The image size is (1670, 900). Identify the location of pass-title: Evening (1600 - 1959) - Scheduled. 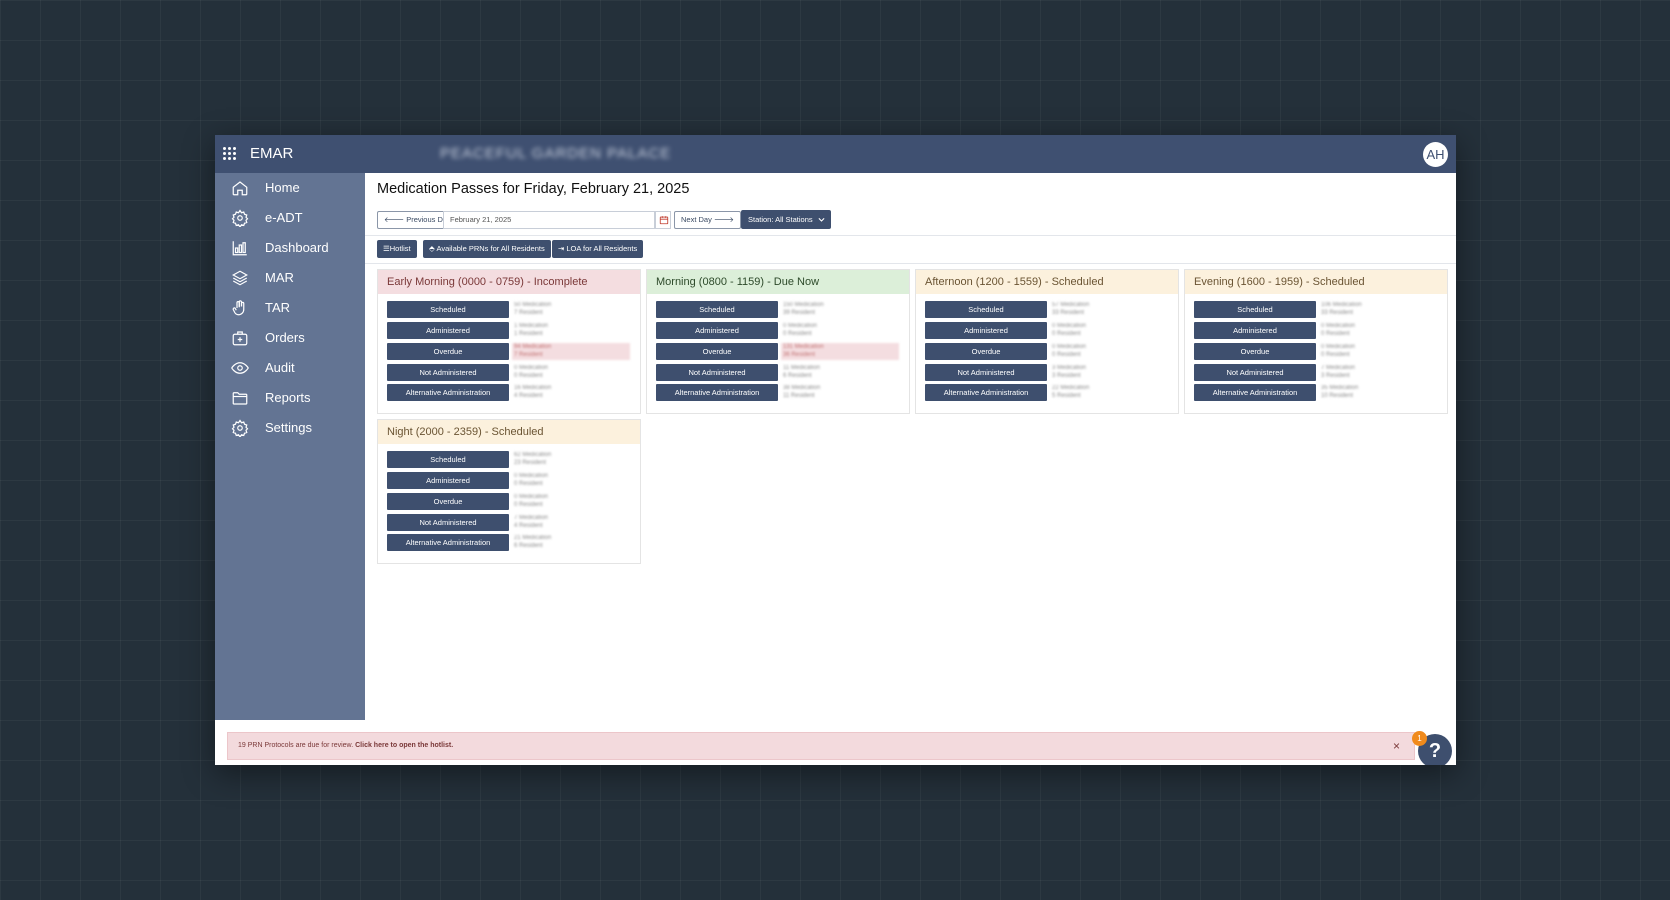
(1316, 282).